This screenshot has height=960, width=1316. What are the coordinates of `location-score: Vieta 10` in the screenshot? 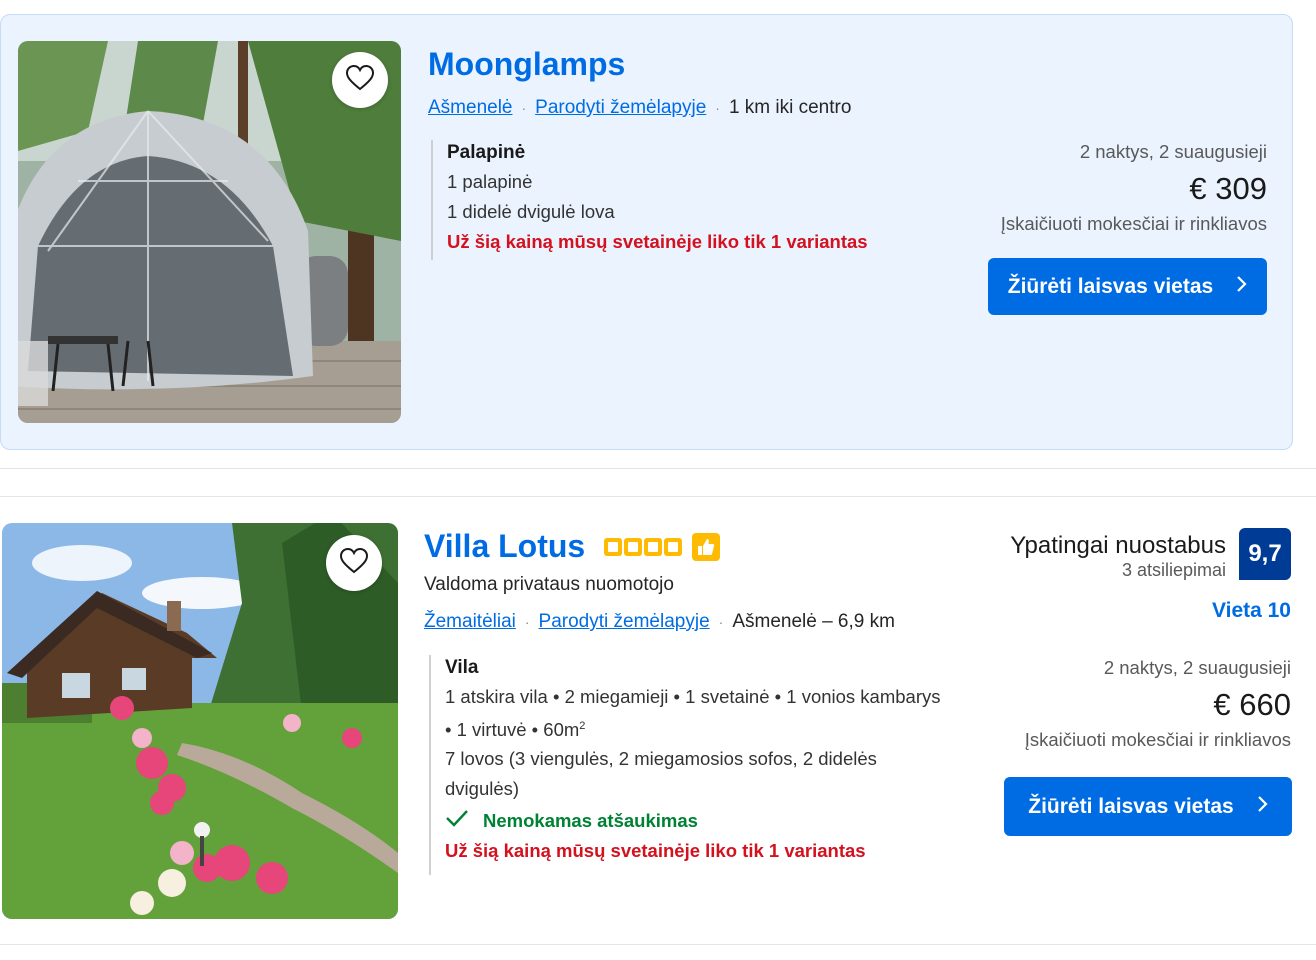 It's located at (1251, 610).